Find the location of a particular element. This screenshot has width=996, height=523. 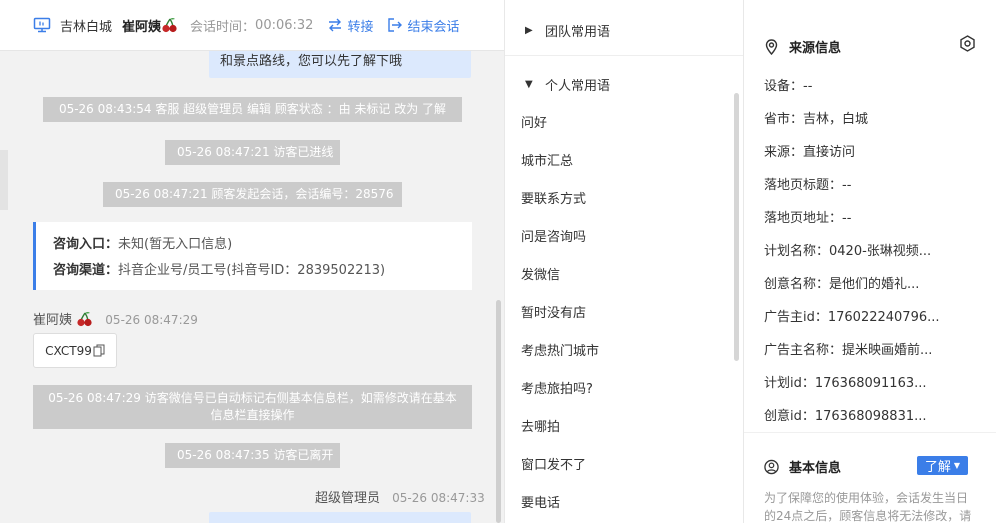

province-info: 省市：吉林，白城 is located at coordinates (816, 119).